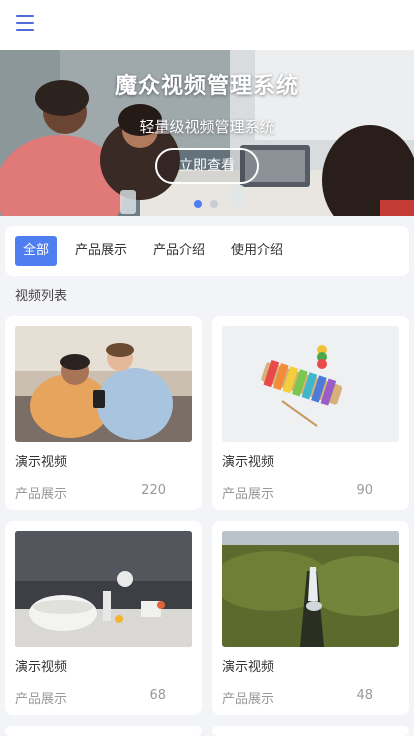  I want to click on banner-subtitle: 轻量级视频管理系统, so click(207, 127).